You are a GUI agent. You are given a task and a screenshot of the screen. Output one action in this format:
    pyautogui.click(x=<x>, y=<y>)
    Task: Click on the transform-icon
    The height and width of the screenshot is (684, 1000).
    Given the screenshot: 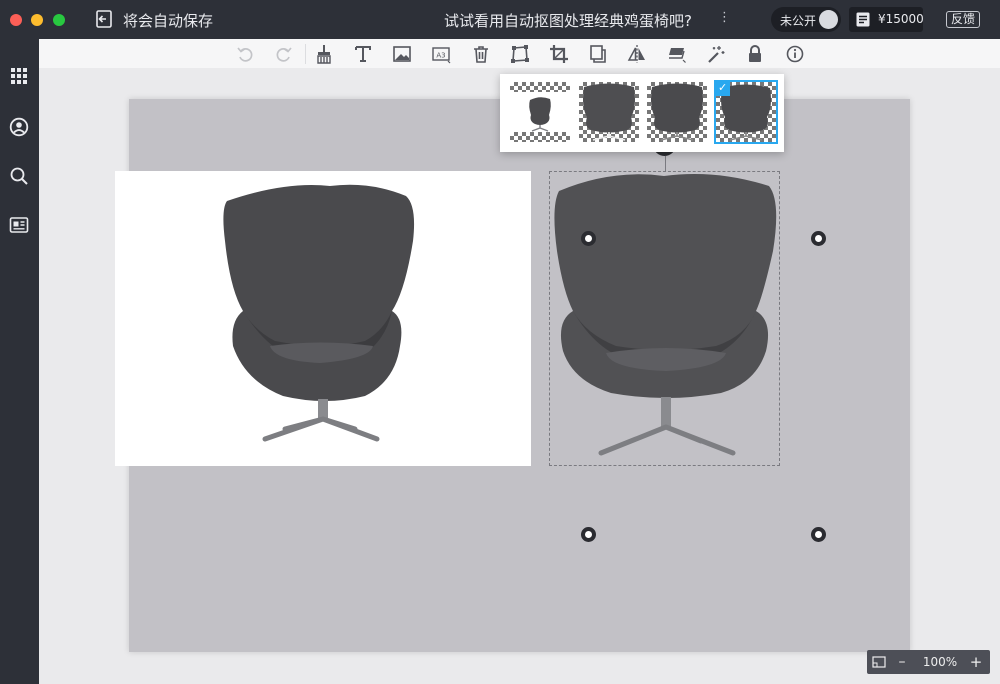 What is the action you would take?
    pyautogui.click(x=520, y=54)
    